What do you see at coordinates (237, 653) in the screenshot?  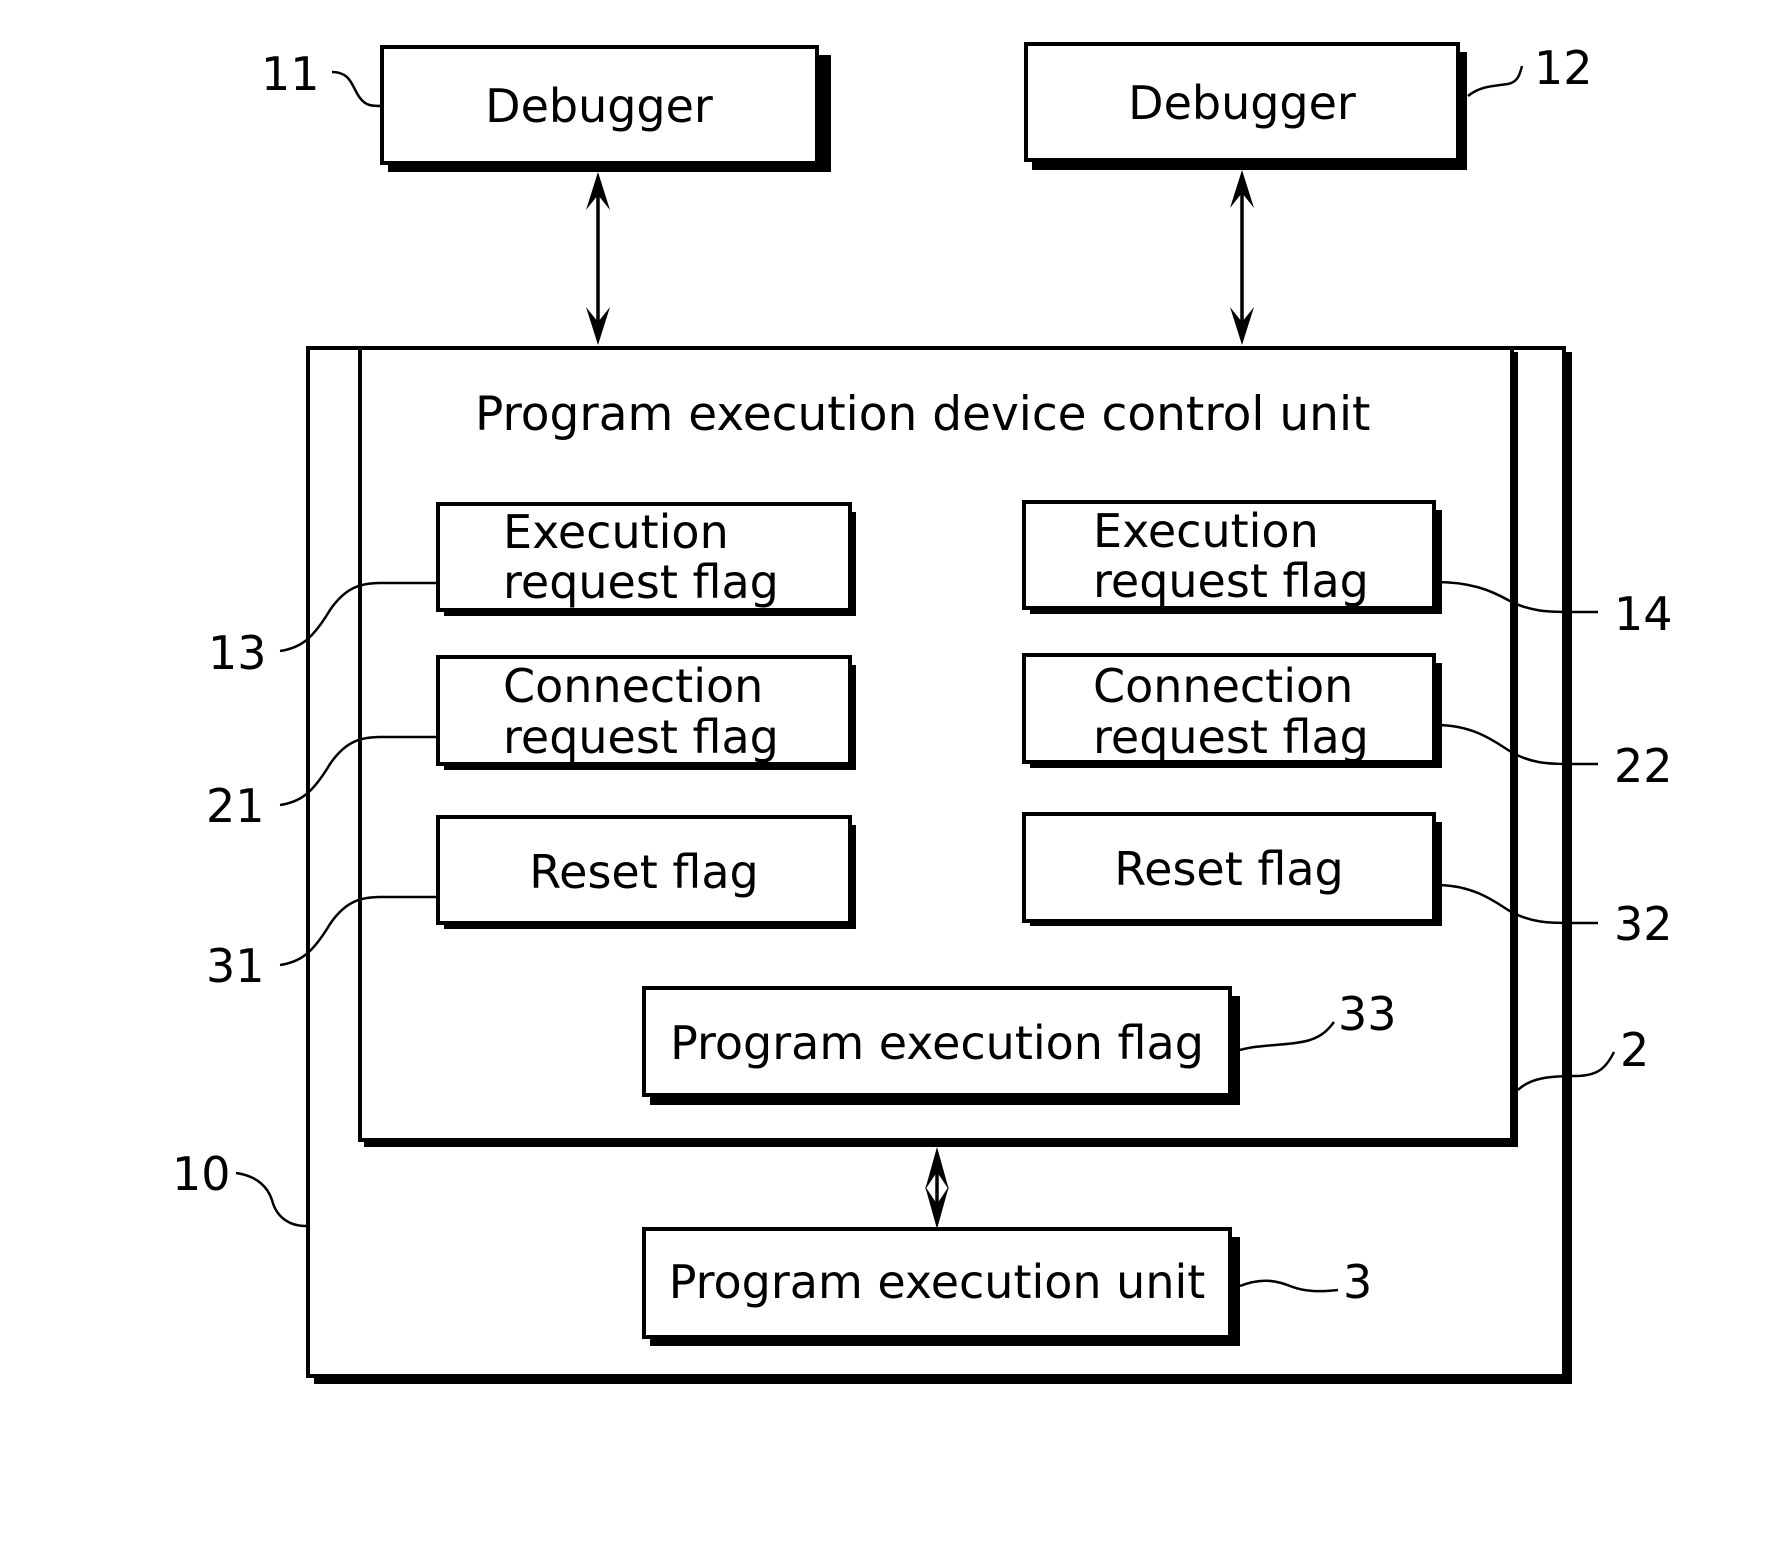 I see `ref-label-13: 13` at bounding box center [237, 653].